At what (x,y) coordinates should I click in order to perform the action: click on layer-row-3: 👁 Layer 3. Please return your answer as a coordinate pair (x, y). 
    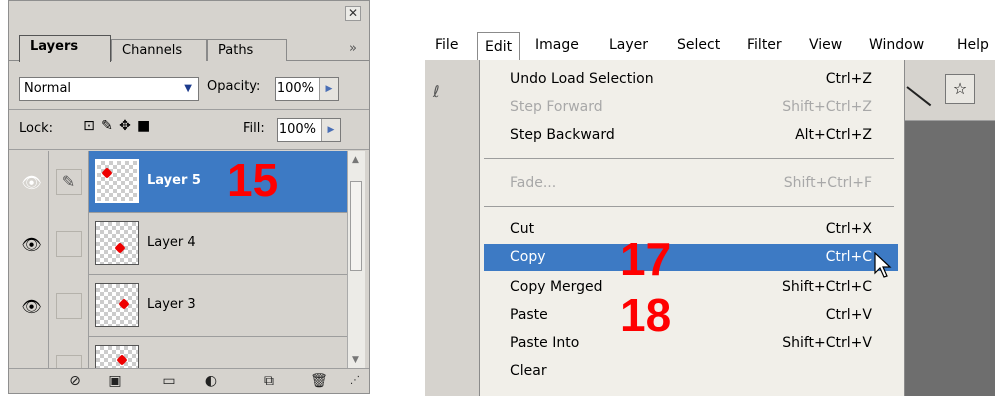
    Looking at the image, I should click on (181, 306).